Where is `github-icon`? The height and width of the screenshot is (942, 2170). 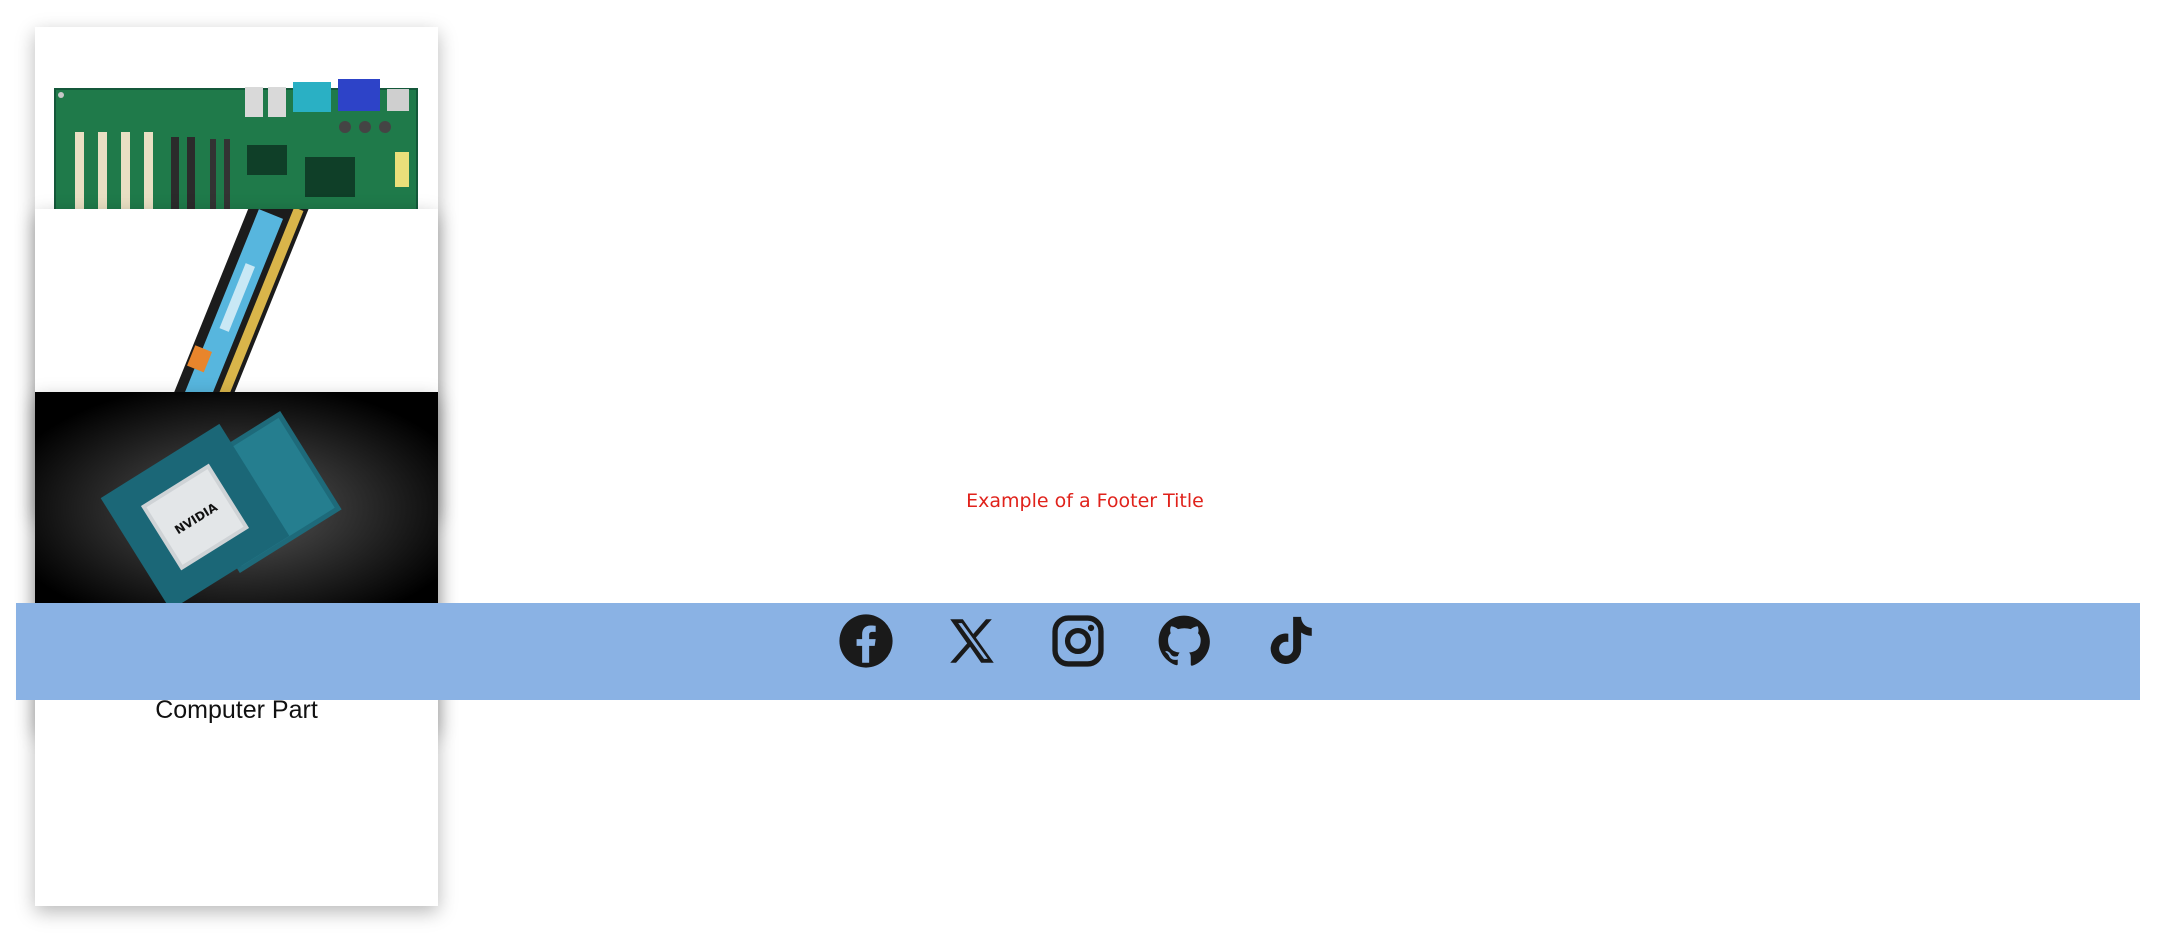 github-icon is located at coordinates (1184, 641).